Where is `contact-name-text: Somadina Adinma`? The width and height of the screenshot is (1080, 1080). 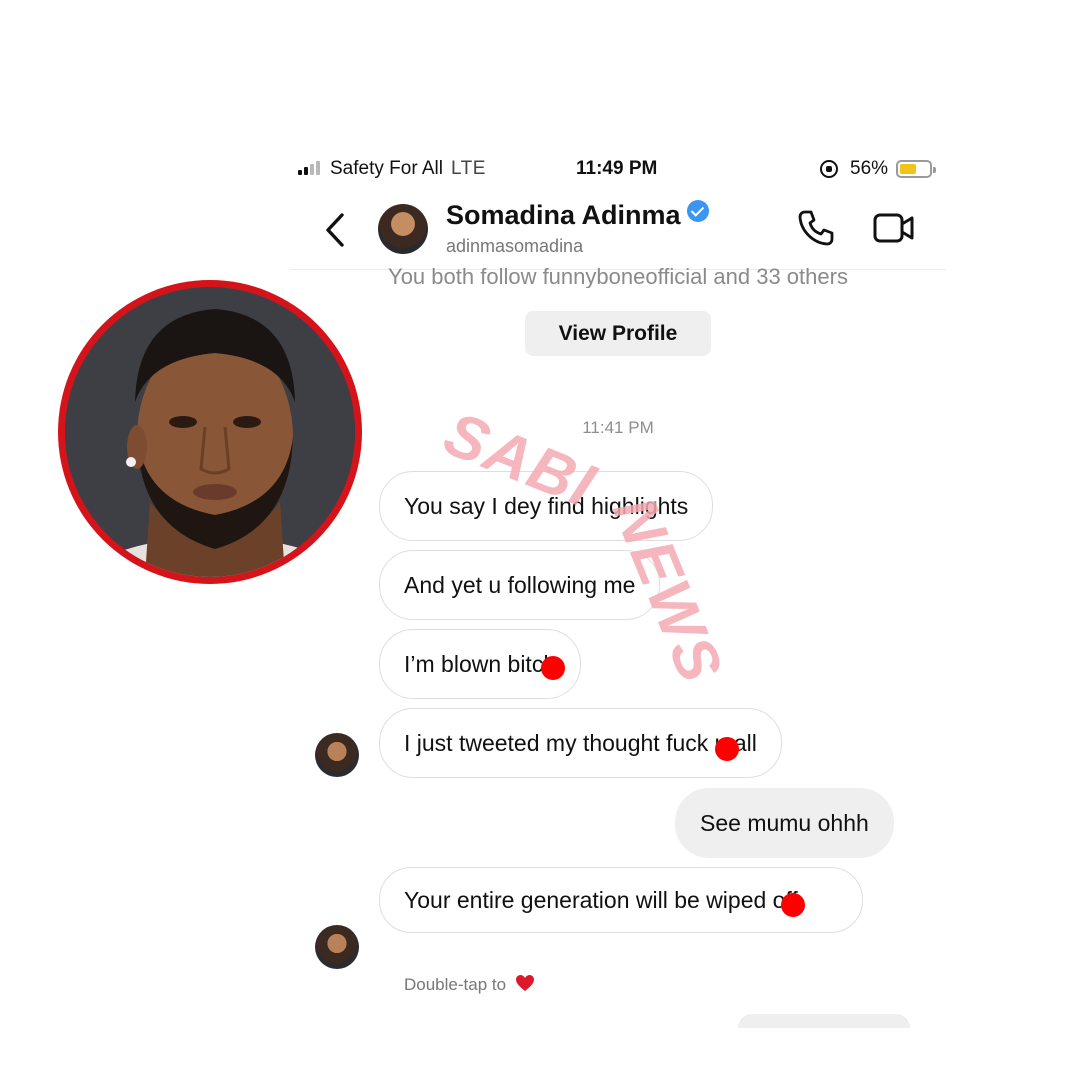 contact-name-text: Somadina Adinma is located at coordinates (563, 215).